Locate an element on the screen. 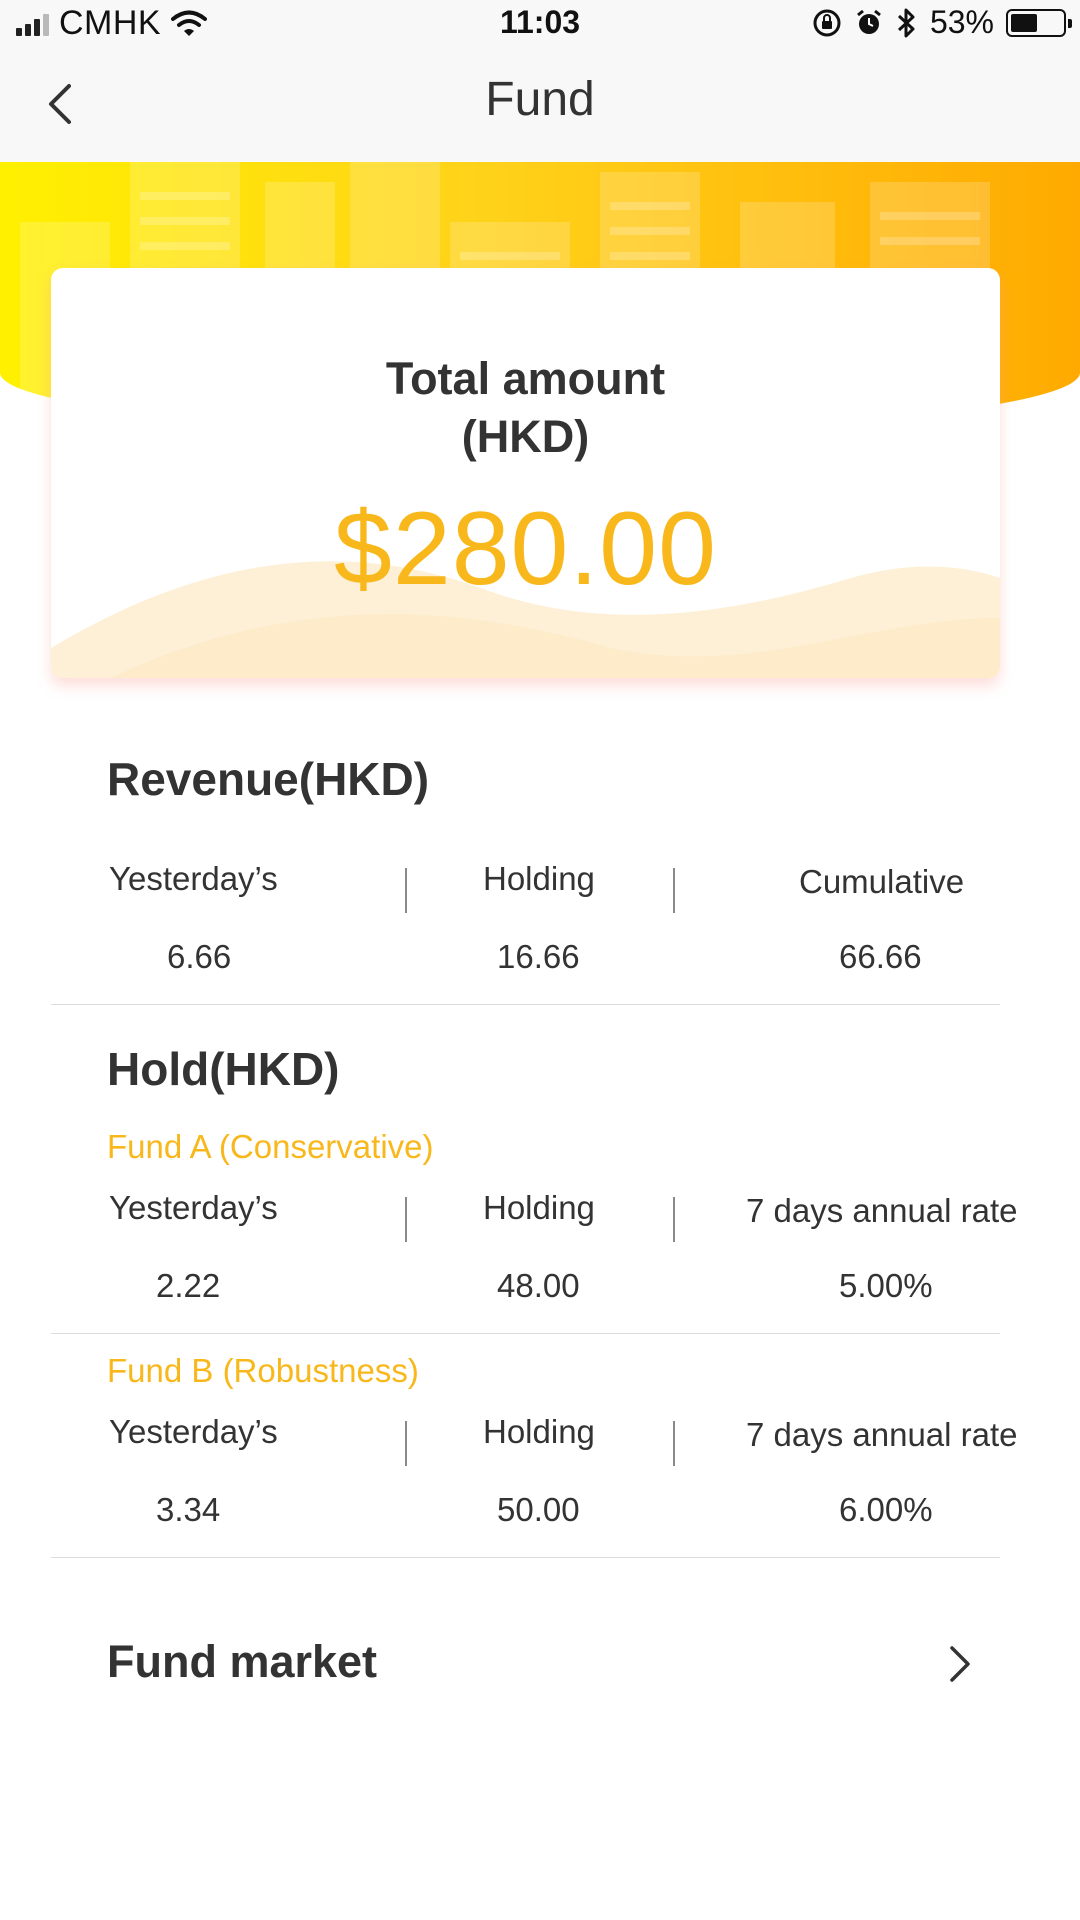 The image size is (1080, 1920). total-amount-title: Total amount (HKD) is located at coordinates (525, 408).